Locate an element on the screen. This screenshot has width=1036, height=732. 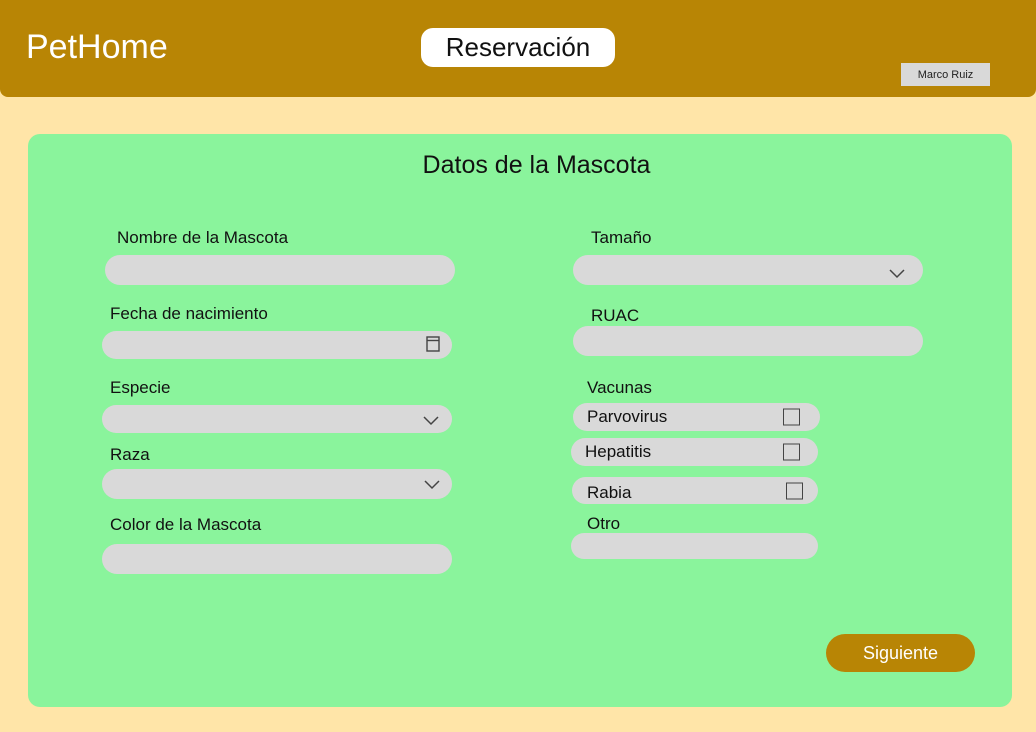
species-select is located at coordinates (277, 419).